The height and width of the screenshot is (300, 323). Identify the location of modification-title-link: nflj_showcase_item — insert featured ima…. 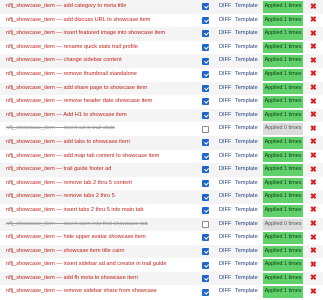
(101, 34).